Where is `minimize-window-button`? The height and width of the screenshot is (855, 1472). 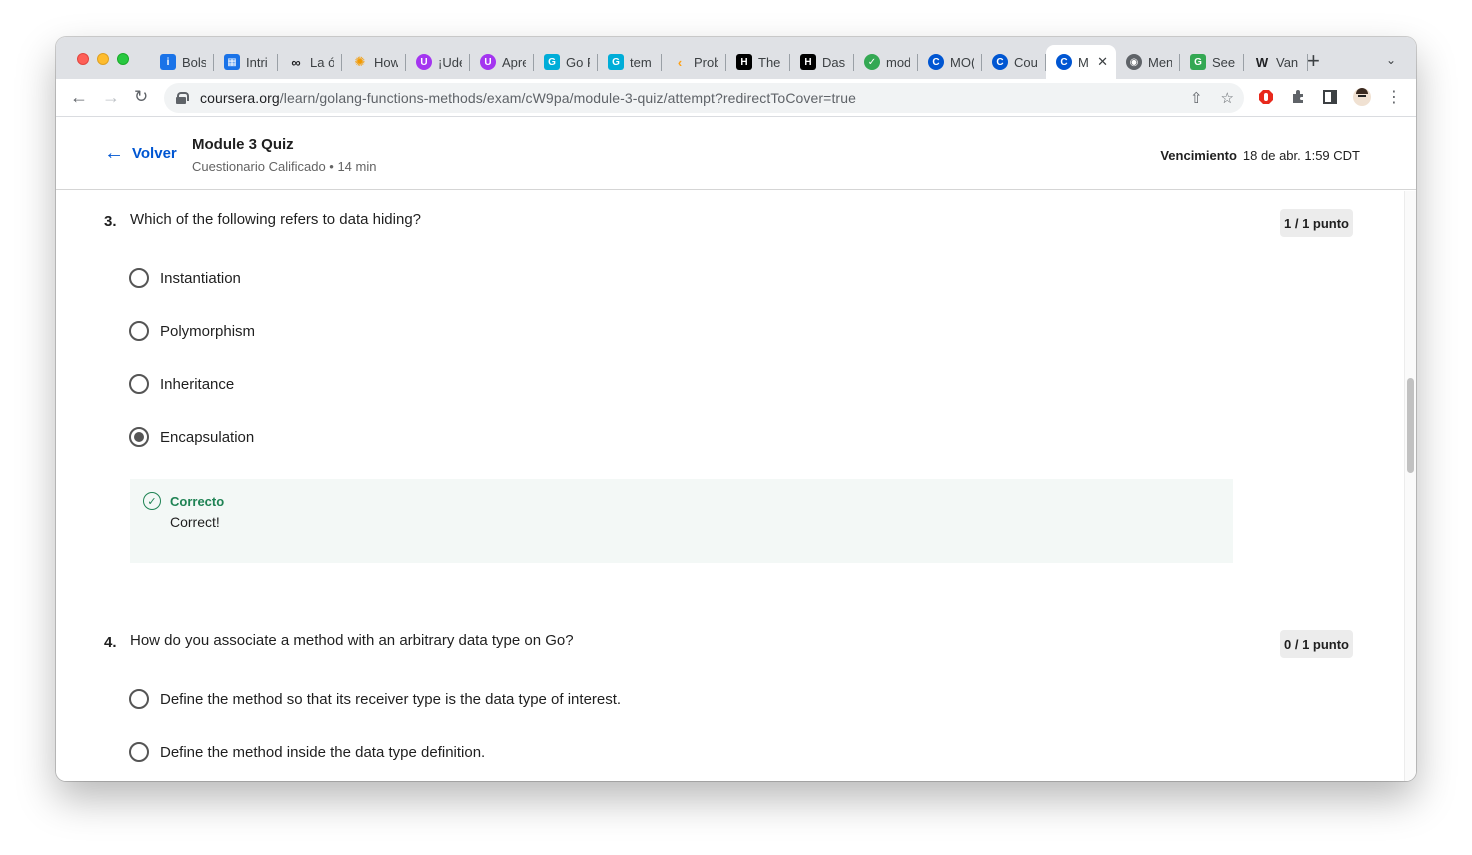 minimize-window-button is located at coordinates (103, 59).